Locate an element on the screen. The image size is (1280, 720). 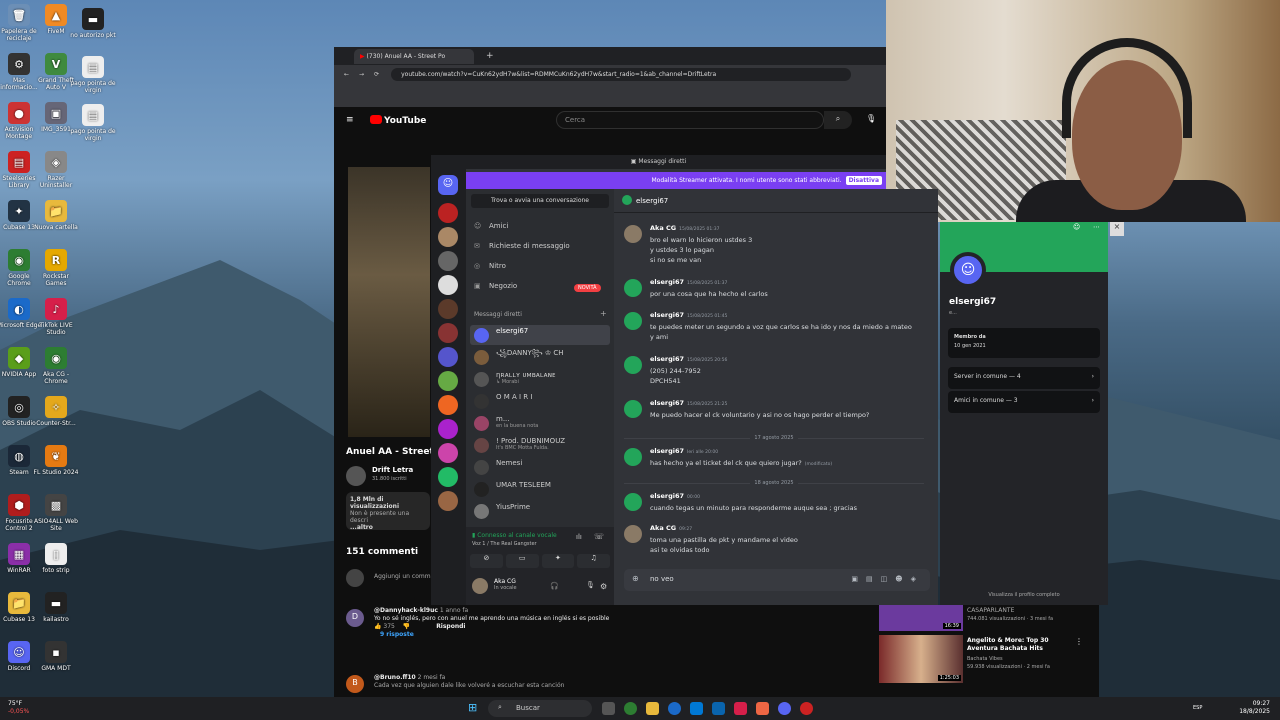
desktop-icon: R Rockstar Games is located at coordinates (56, 268).